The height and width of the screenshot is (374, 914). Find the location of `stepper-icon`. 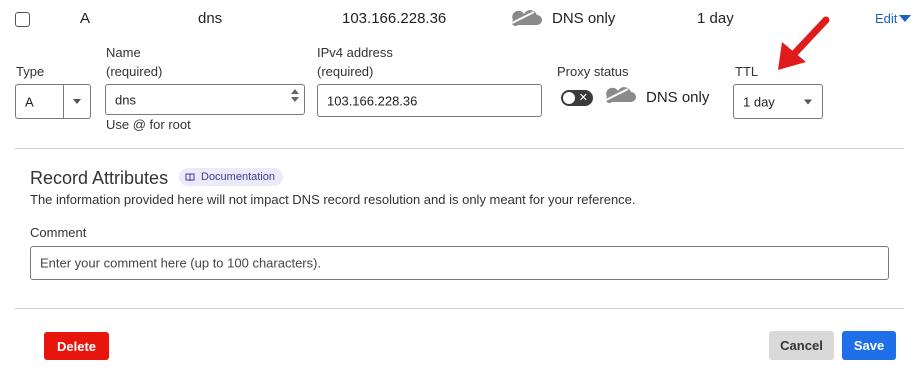

stepper-icon is located at coordinates (295, 95).